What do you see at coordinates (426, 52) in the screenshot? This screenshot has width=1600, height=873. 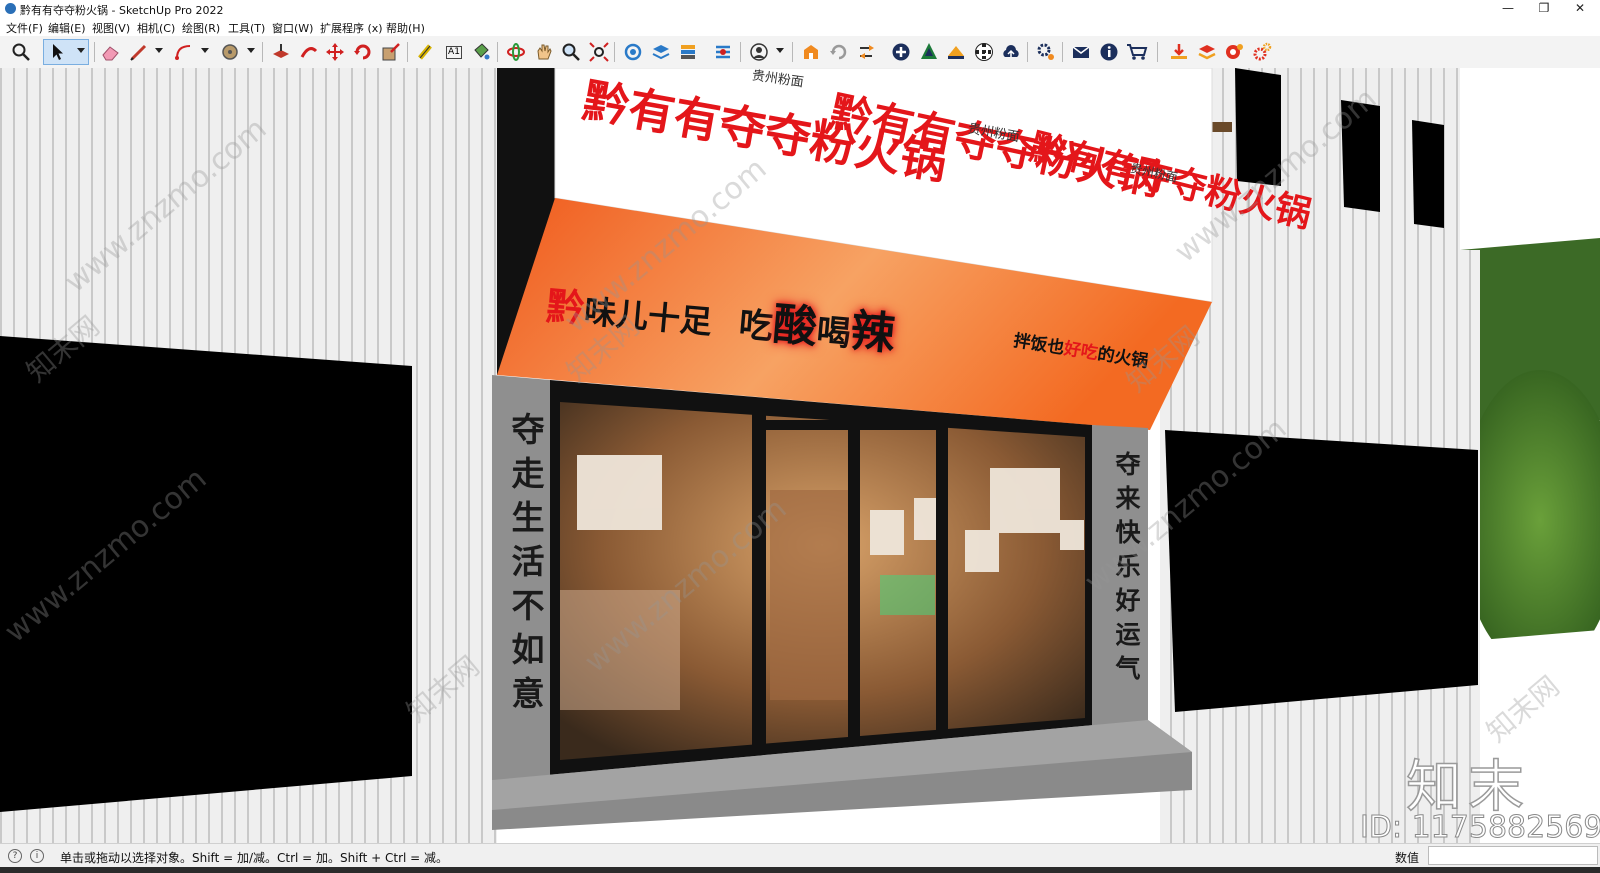 I see `tape-measure-icon` at bounding box center [426, 52].